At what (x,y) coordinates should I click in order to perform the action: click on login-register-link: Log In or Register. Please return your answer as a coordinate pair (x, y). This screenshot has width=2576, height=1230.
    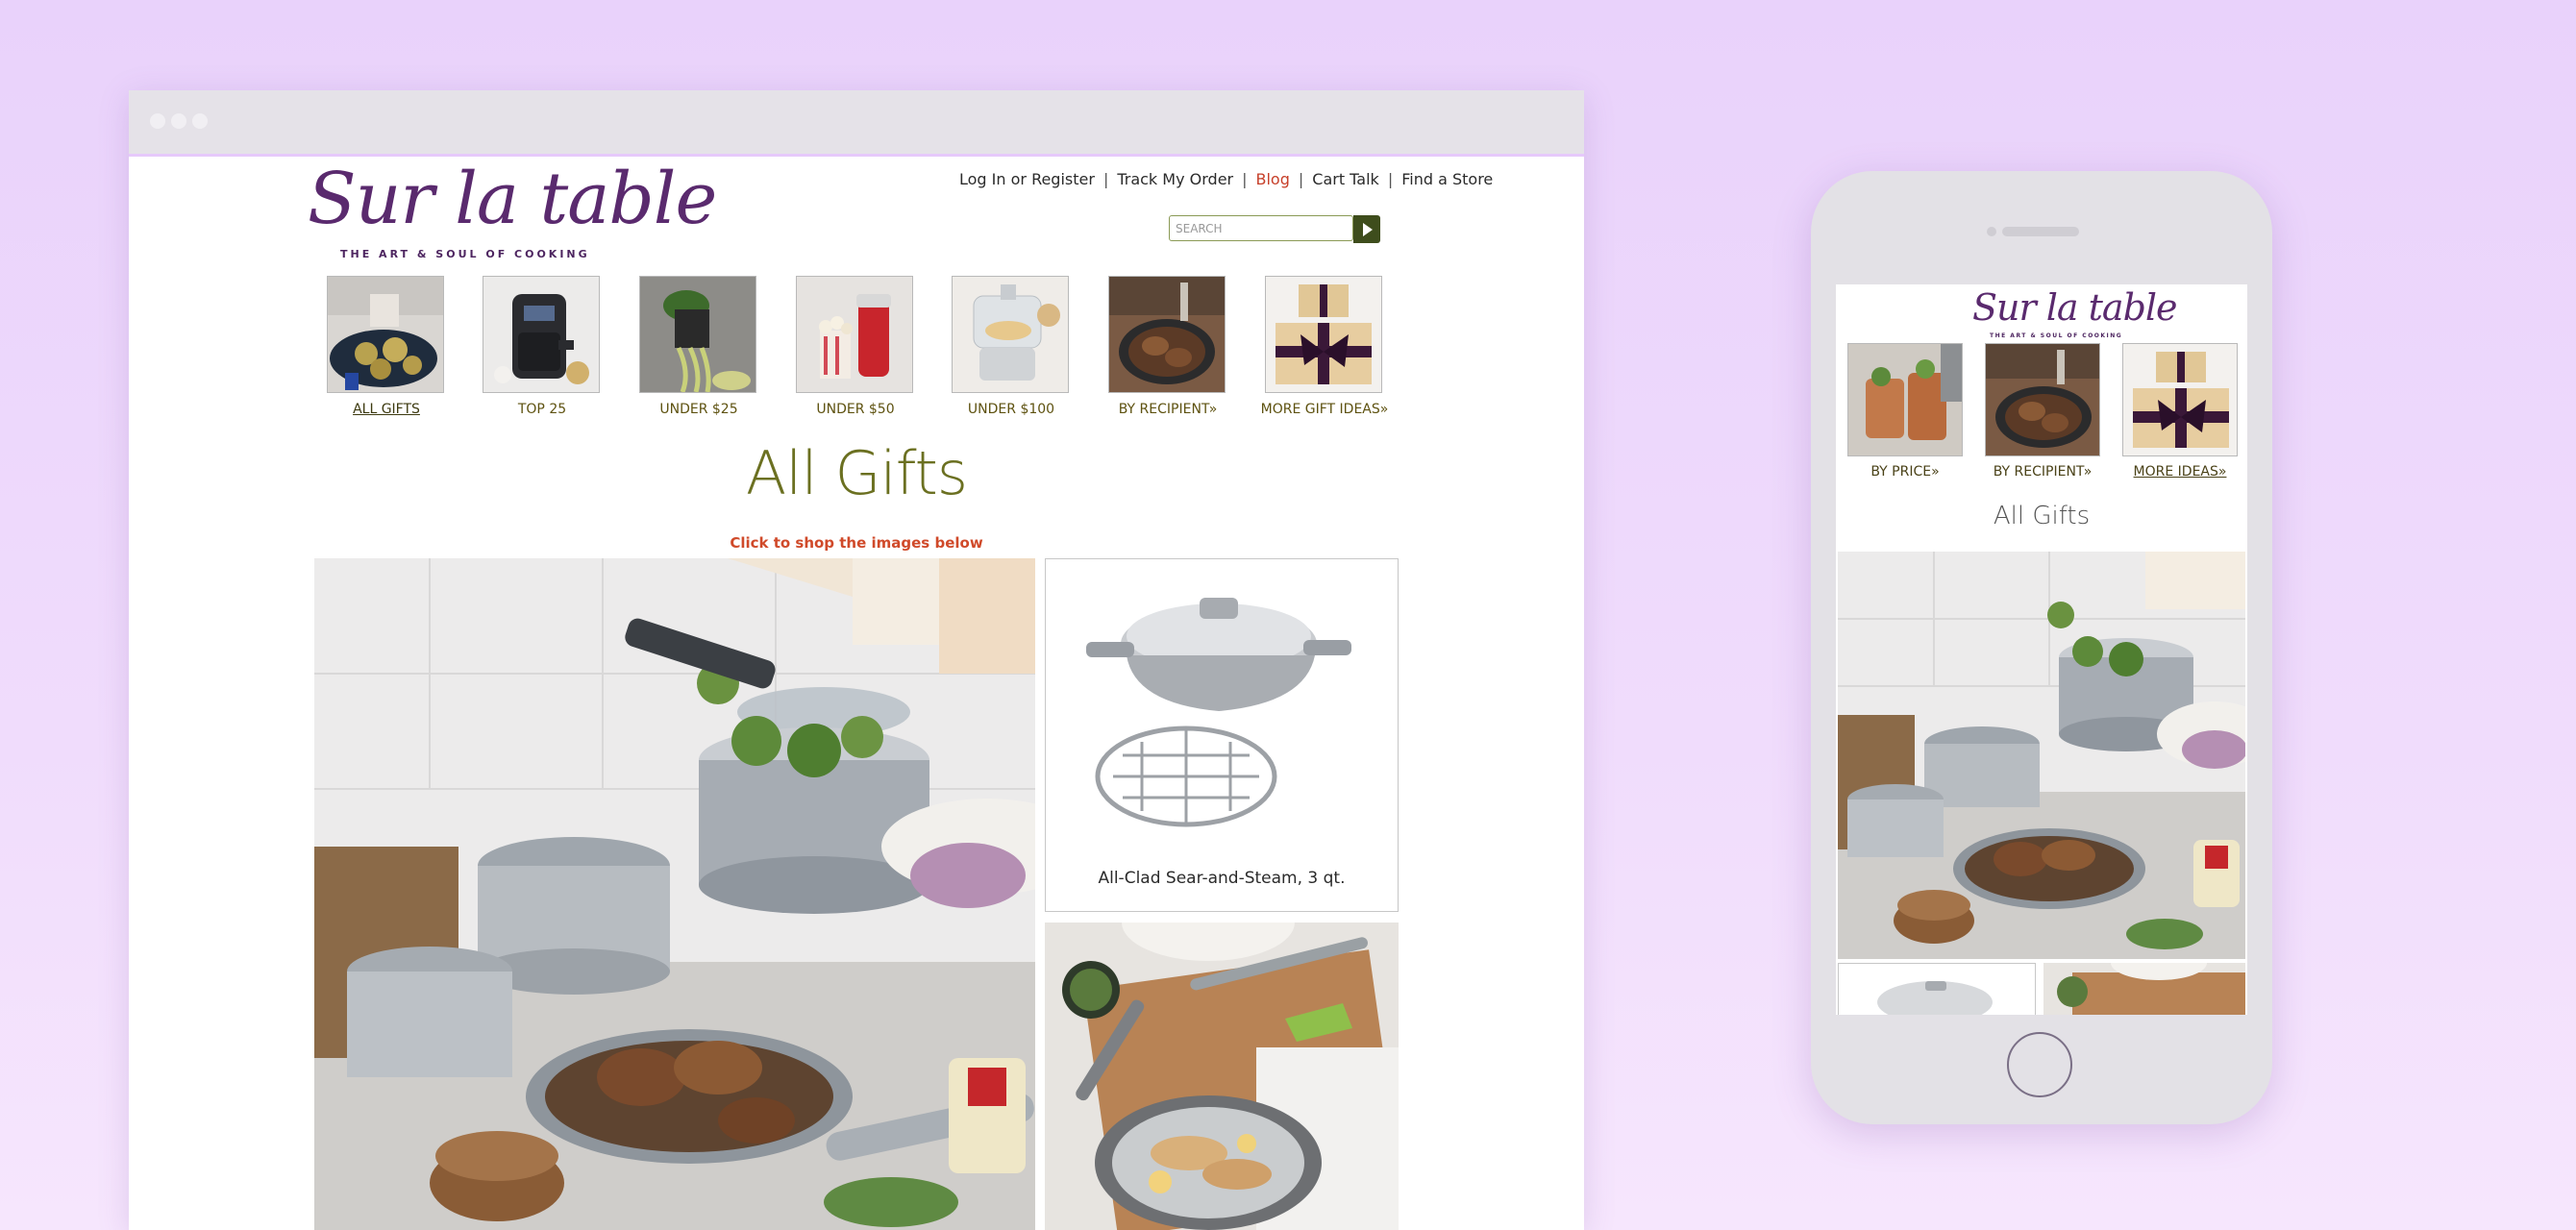
    Looking at the image, I should click on (1027, 179).